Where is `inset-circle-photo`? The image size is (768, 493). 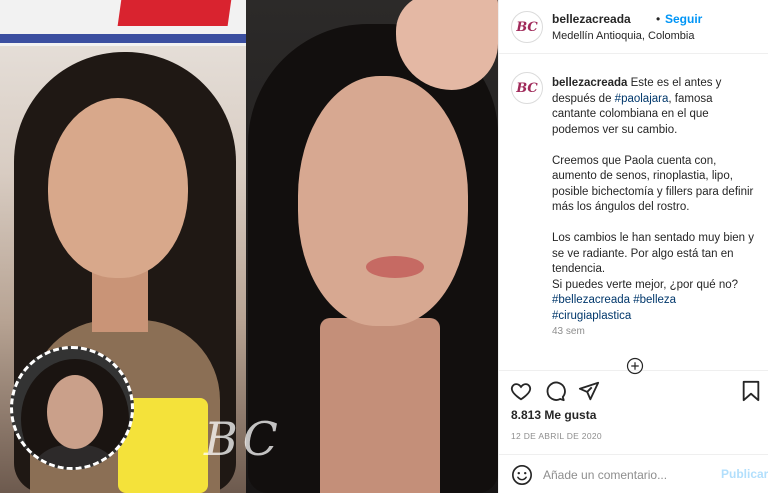 inset-circle-photo is located at coordinates (72, 408).